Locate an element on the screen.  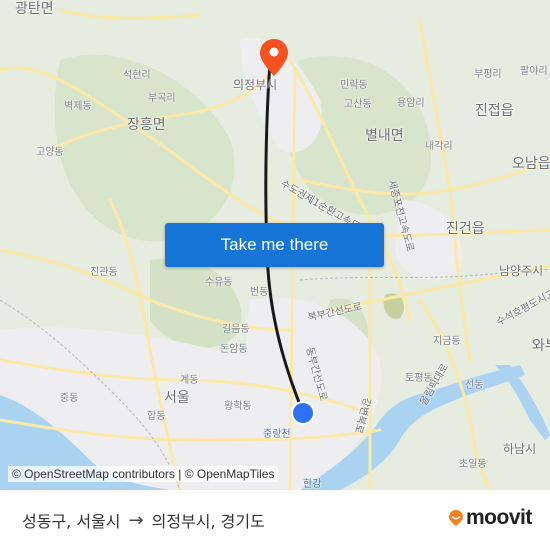
place-label: 진접읍 is located at coordinates (494, 111).